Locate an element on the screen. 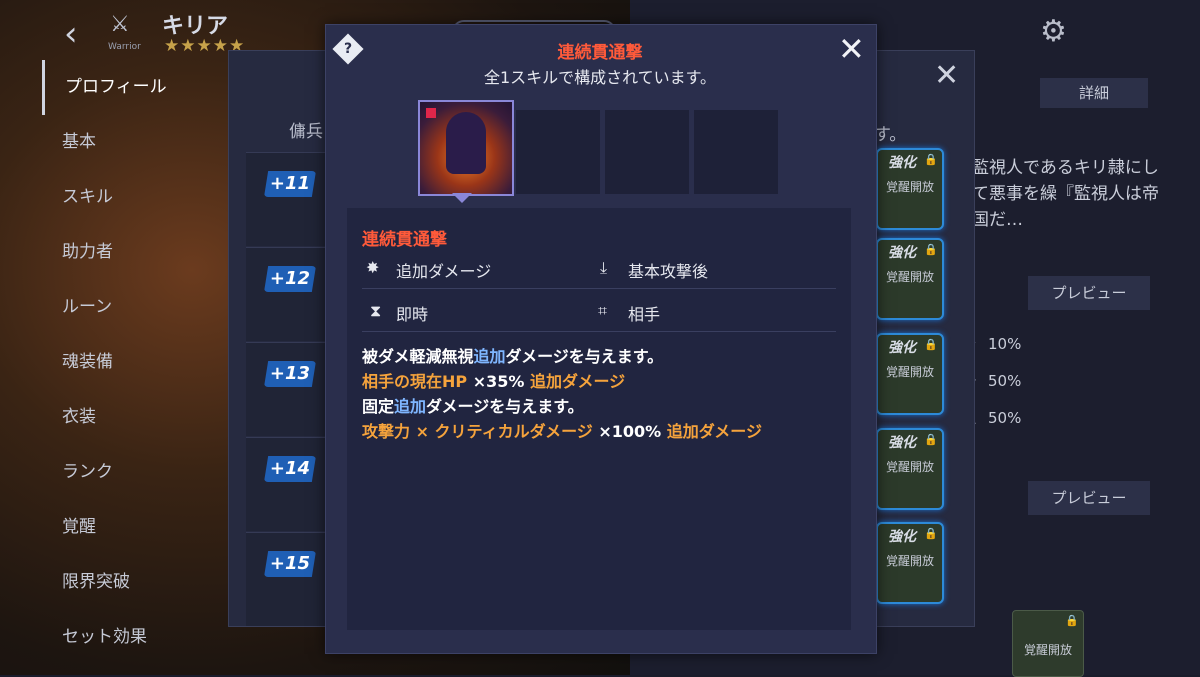 This screenshot has width=1200, height=677. skill-desc-line: 攻撃力 × クリティカルダメージ ×100% 追加ダメージ is located at coordinates (562, 430).